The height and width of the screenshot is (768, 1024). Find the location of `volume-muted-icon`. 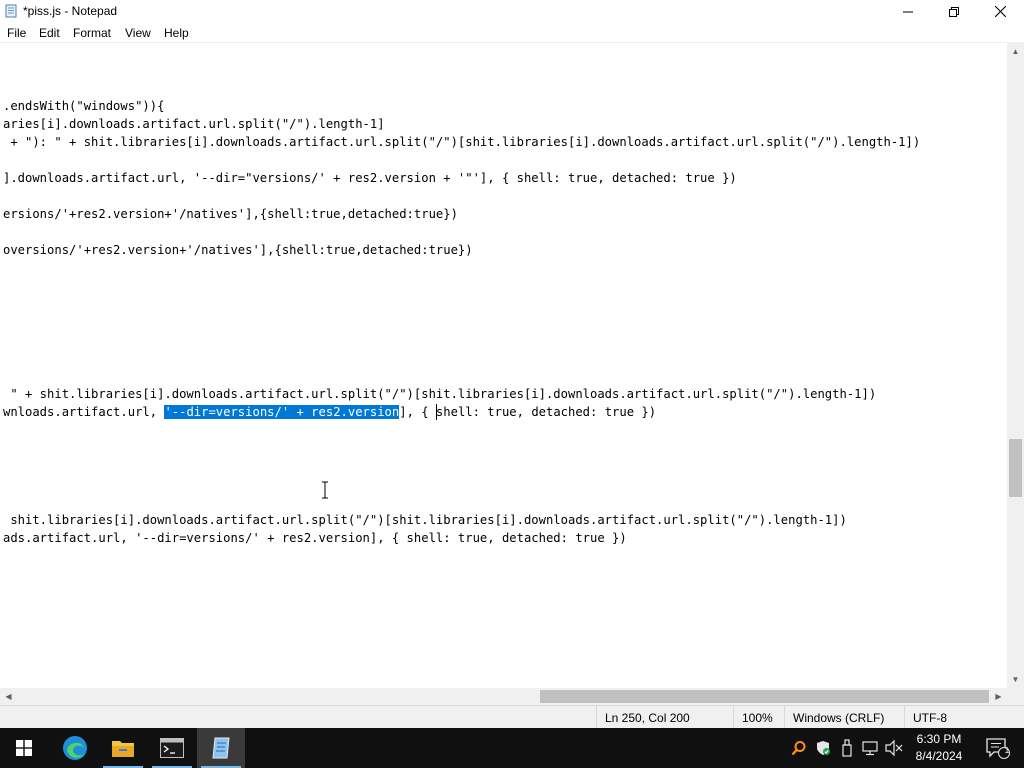

volume-muted-icon is located at coordinates (894, 748).